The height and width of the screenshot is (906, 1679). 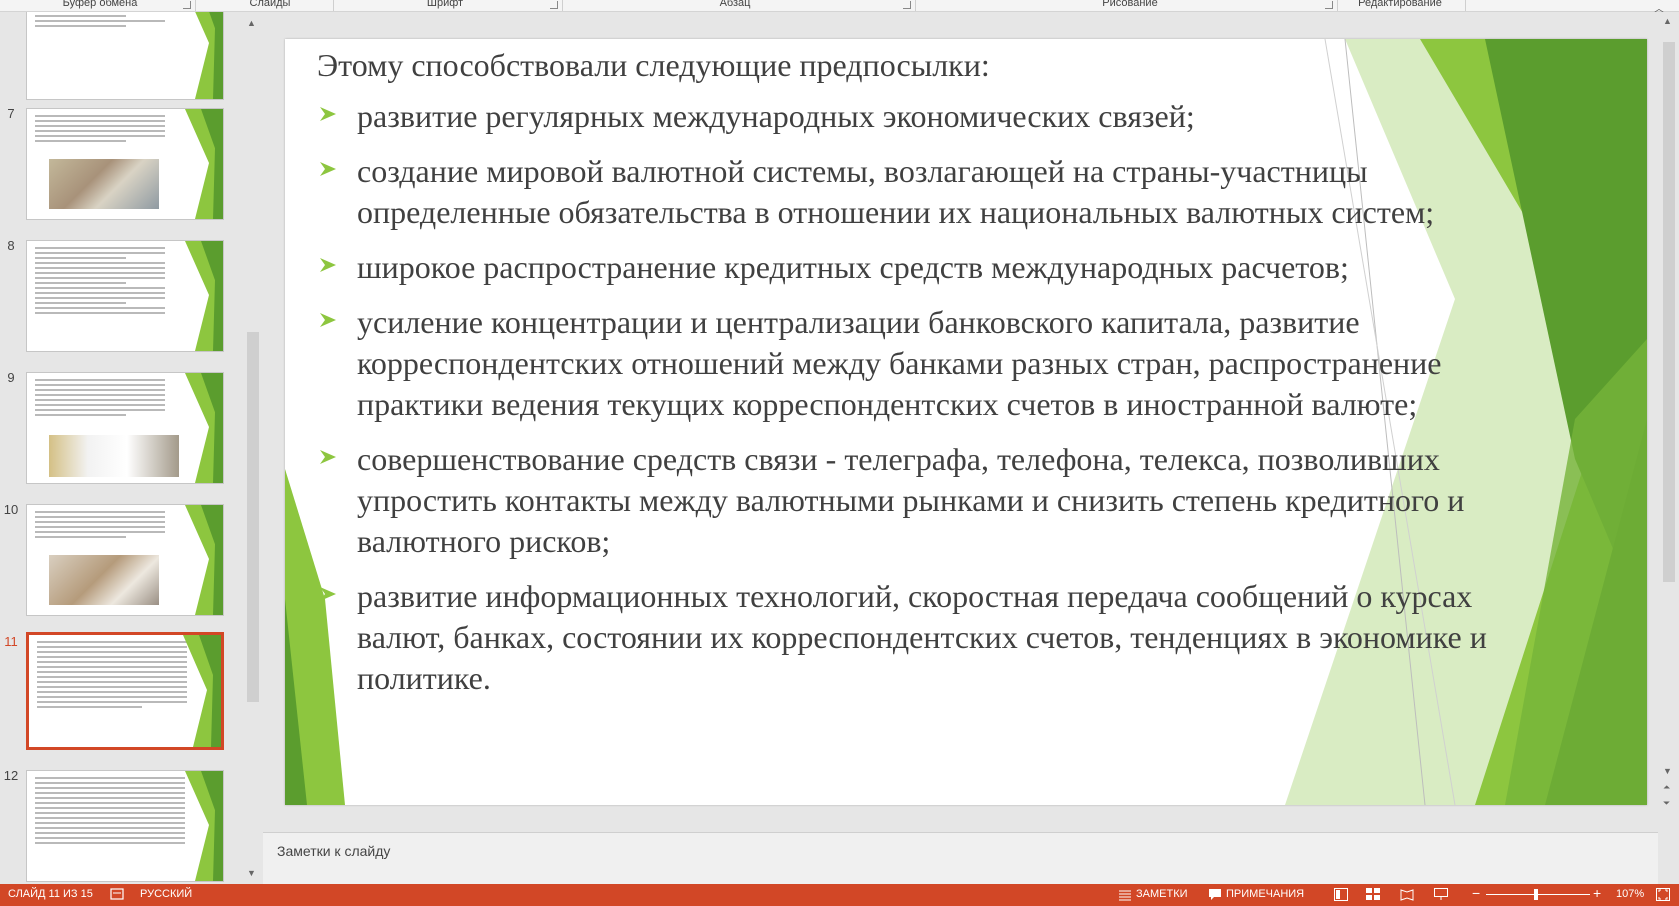 What do you see at coordinates (1373, 894) in the screenshot?
I see `slide-sorter-icon` at bounding box center [1373, 894].